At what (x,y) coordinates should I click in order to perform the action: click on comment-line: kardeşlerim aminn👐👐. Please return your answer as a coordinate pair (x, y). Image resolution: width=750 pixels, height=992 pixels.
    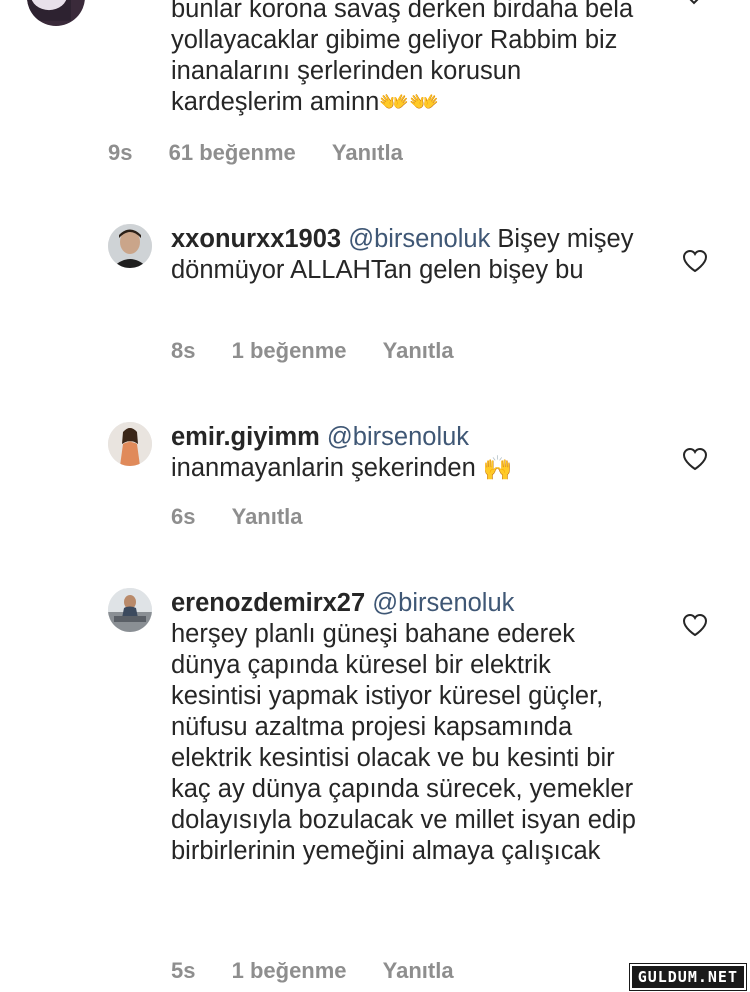
    Looking at the image, I should click on (406, 102).